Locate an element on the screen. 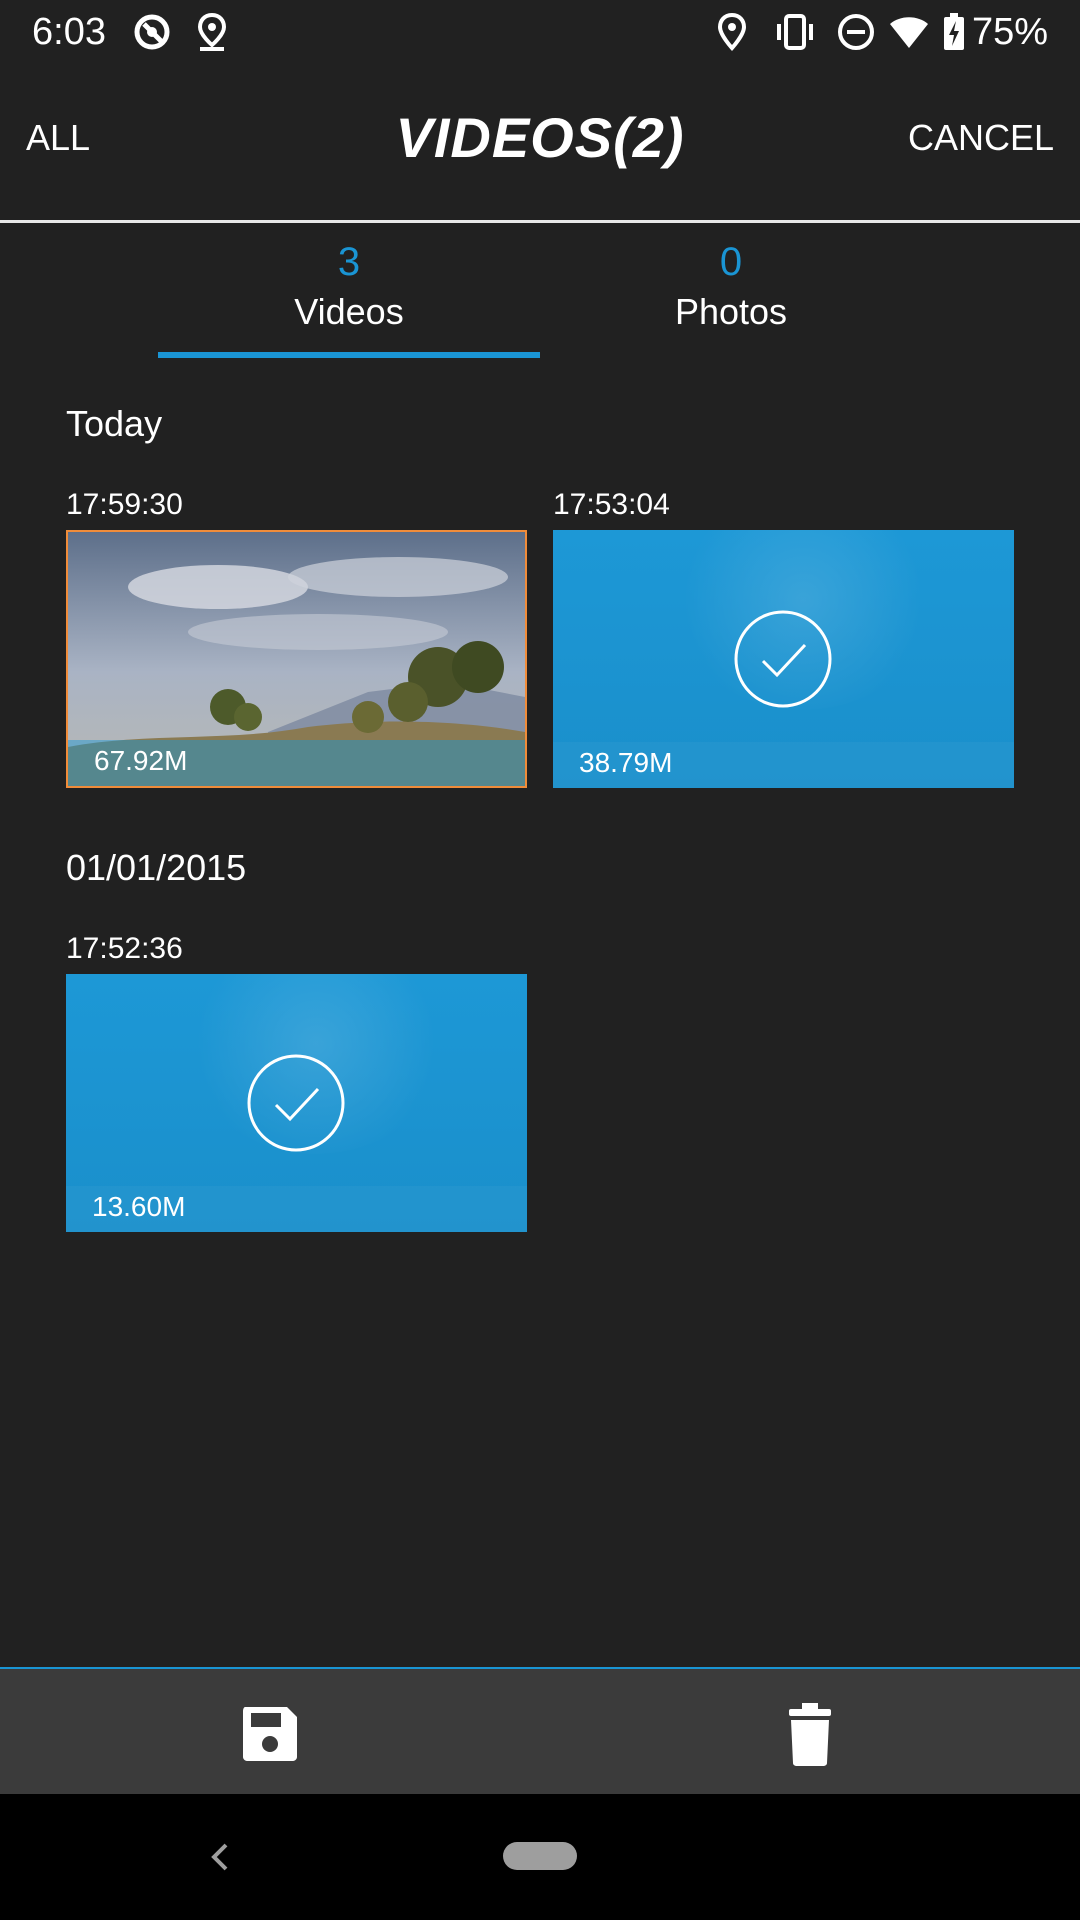  video-size: 13.60M is located at coordinates (139, 1206).